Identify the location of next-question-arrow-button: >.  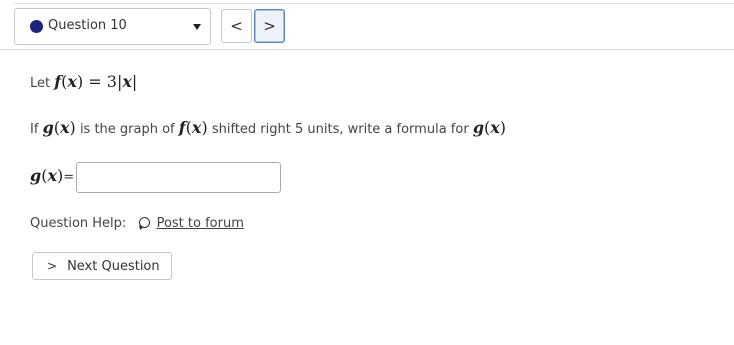
(269, 26).